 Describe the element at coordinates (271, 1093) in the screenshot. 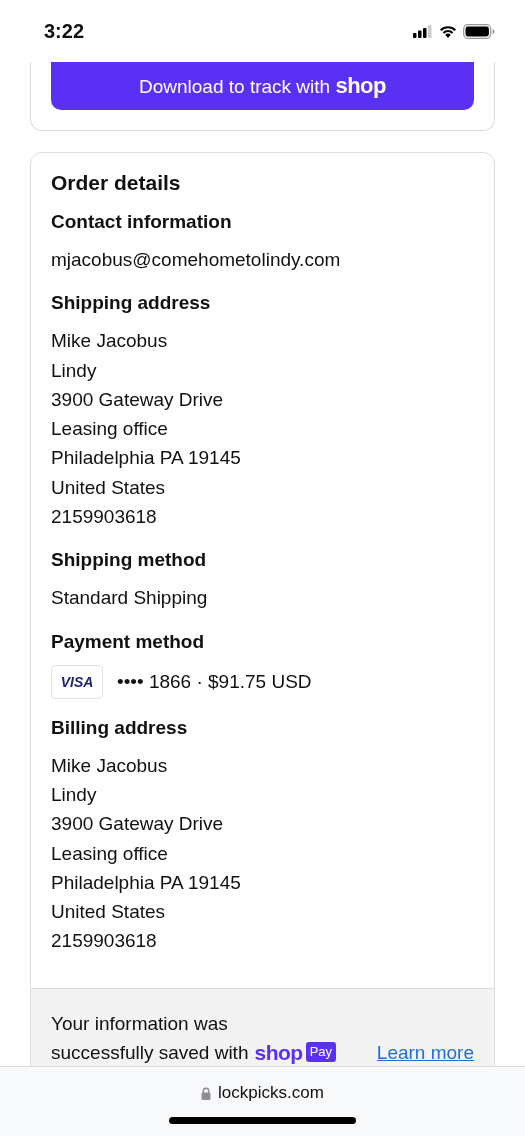

I see `url-text: lockpicks.com` at that location.